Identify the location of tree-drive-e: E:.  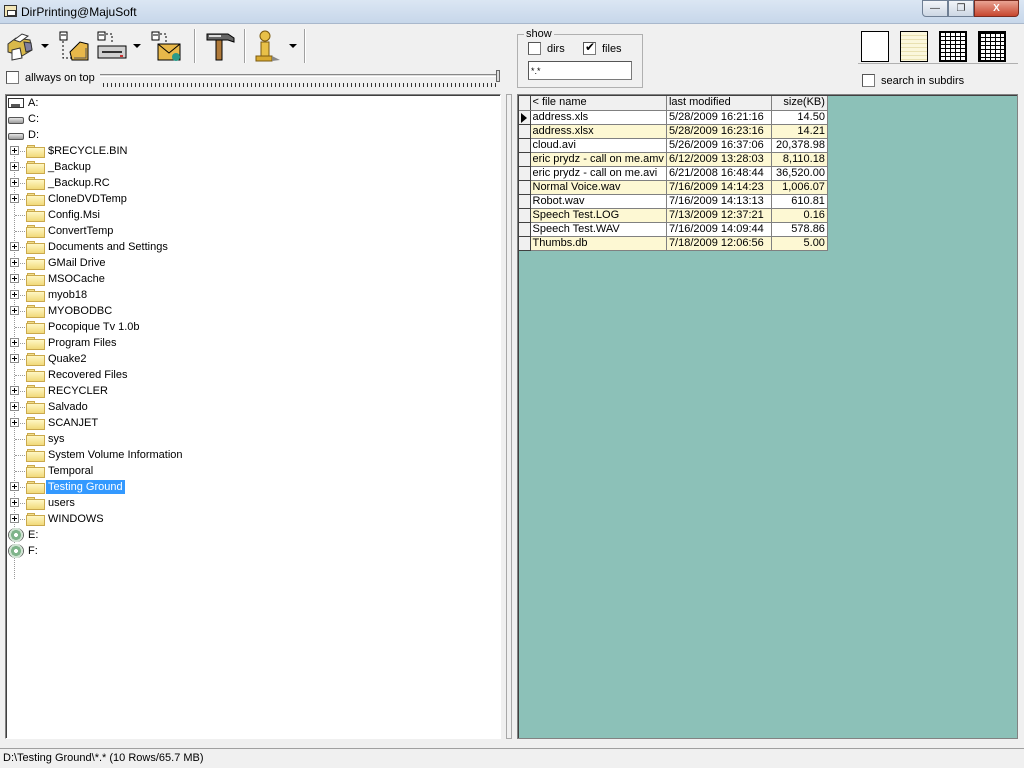
(23, 535).